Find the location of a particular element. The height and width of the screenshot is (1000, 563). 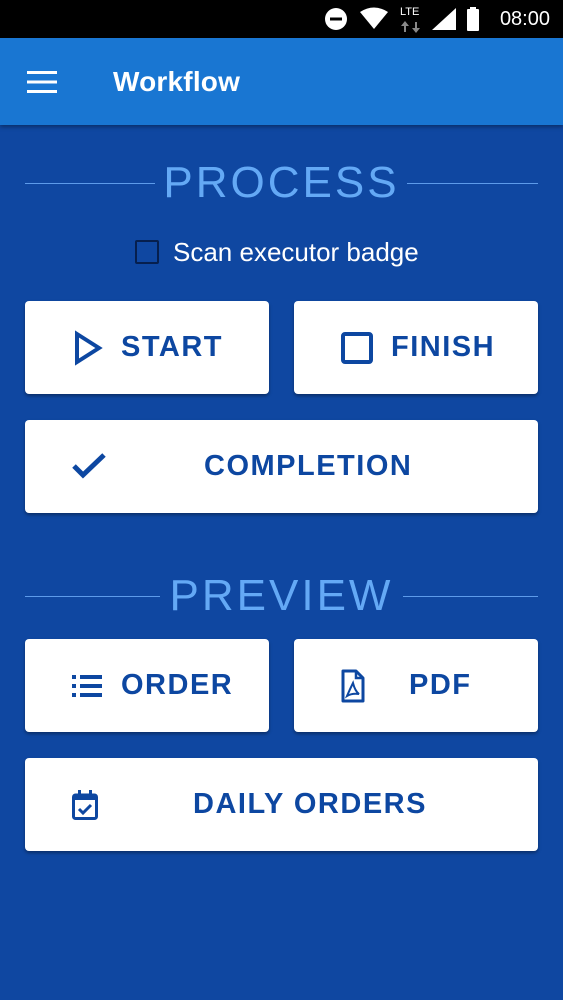

lte-indicator: LTE is located at coordinates (411, 19).